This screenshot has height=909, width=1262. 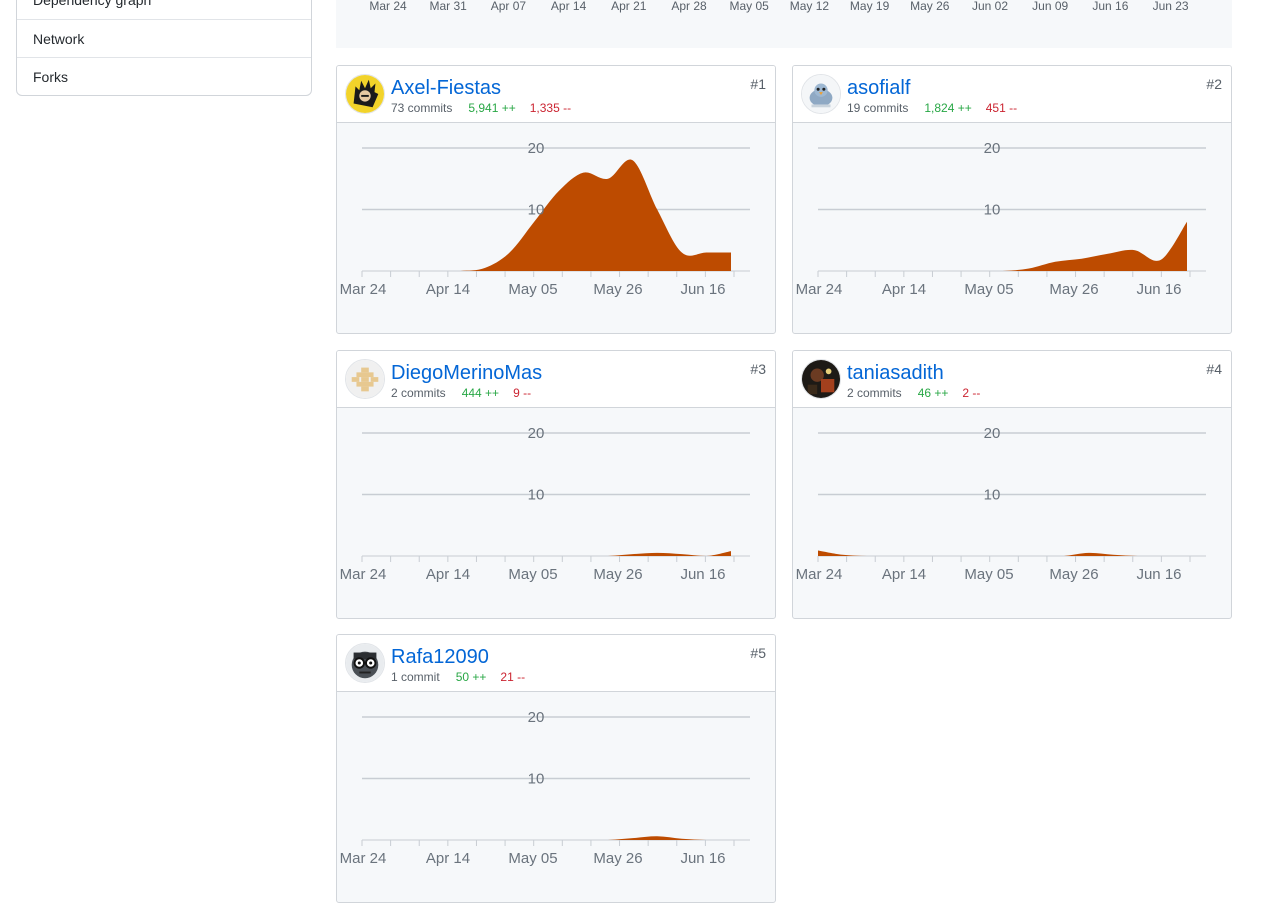 I want to click on repo-insights-sidebar: Dependency graph Network Forks, so click(x=164, y=48).